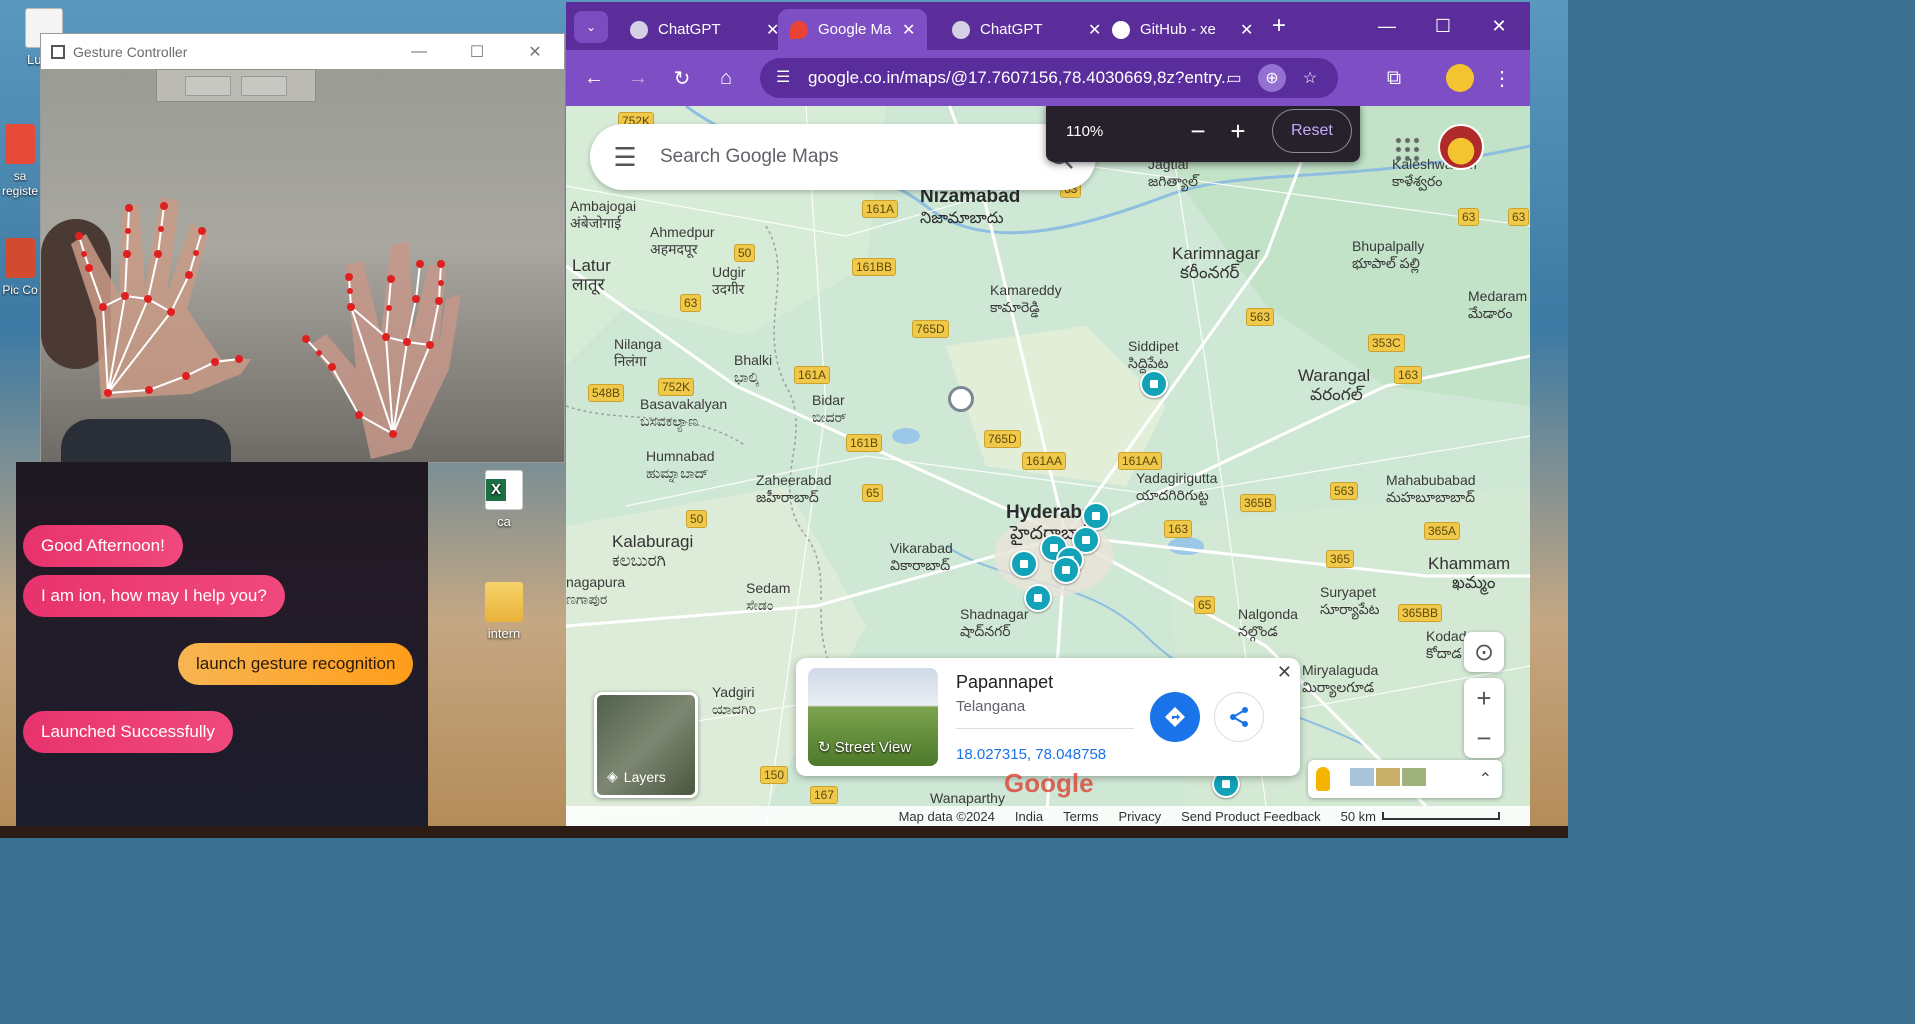 The width and height of the screenshot is (1915, 1024). What do you see at coordinates (1407, 149) in the screenshot?
I see `google-apps-icon` at bounding box center [1407, 149].